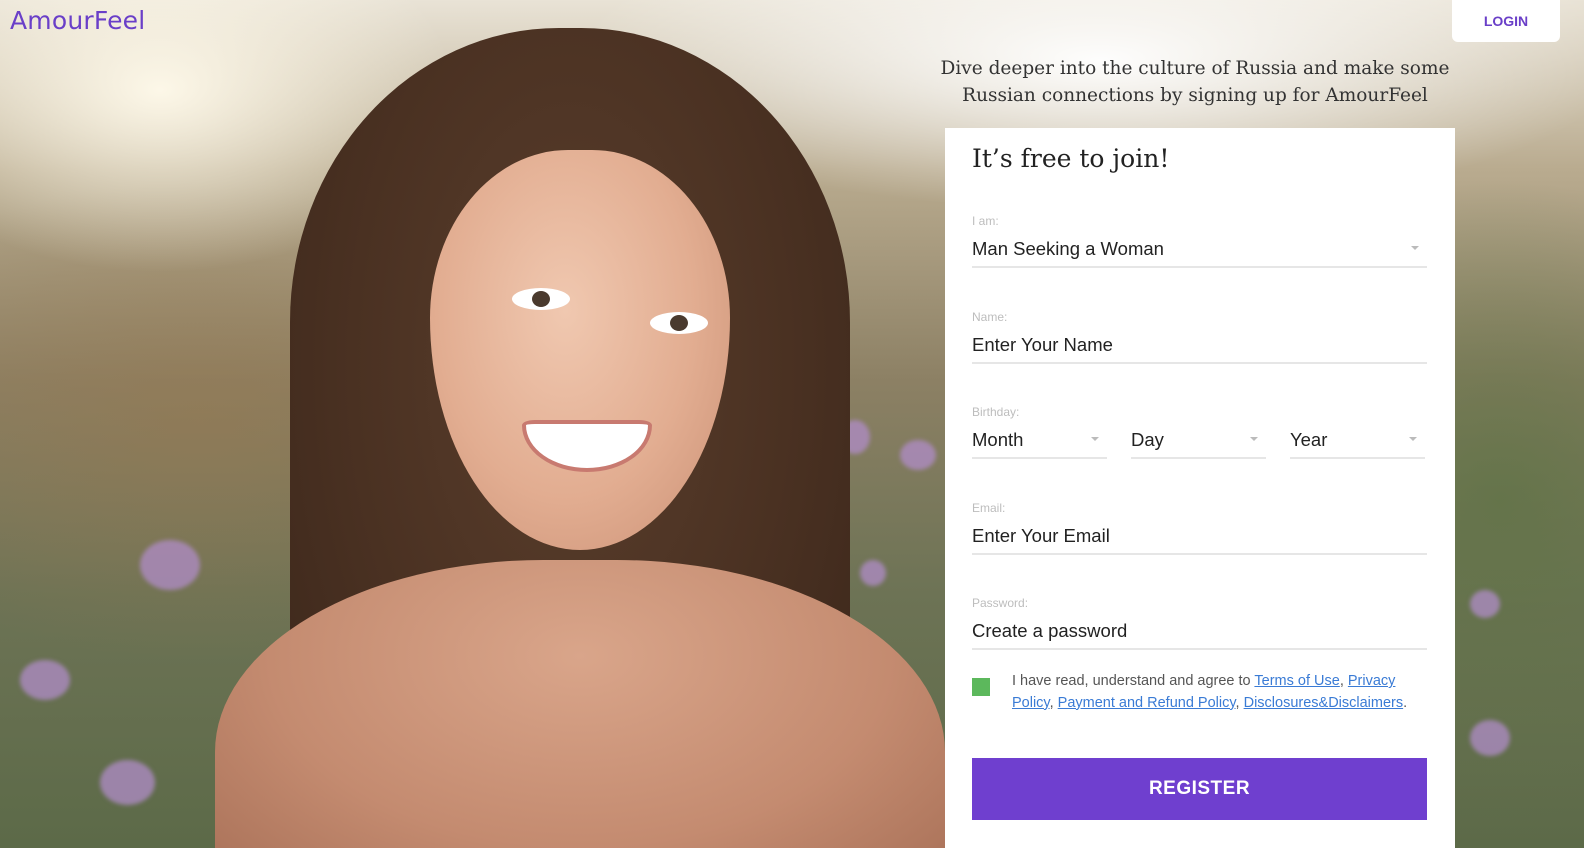 This screenshot has height=848, width=1584. I want to click on password-field: Password: Create a password, so click(1199, 623).